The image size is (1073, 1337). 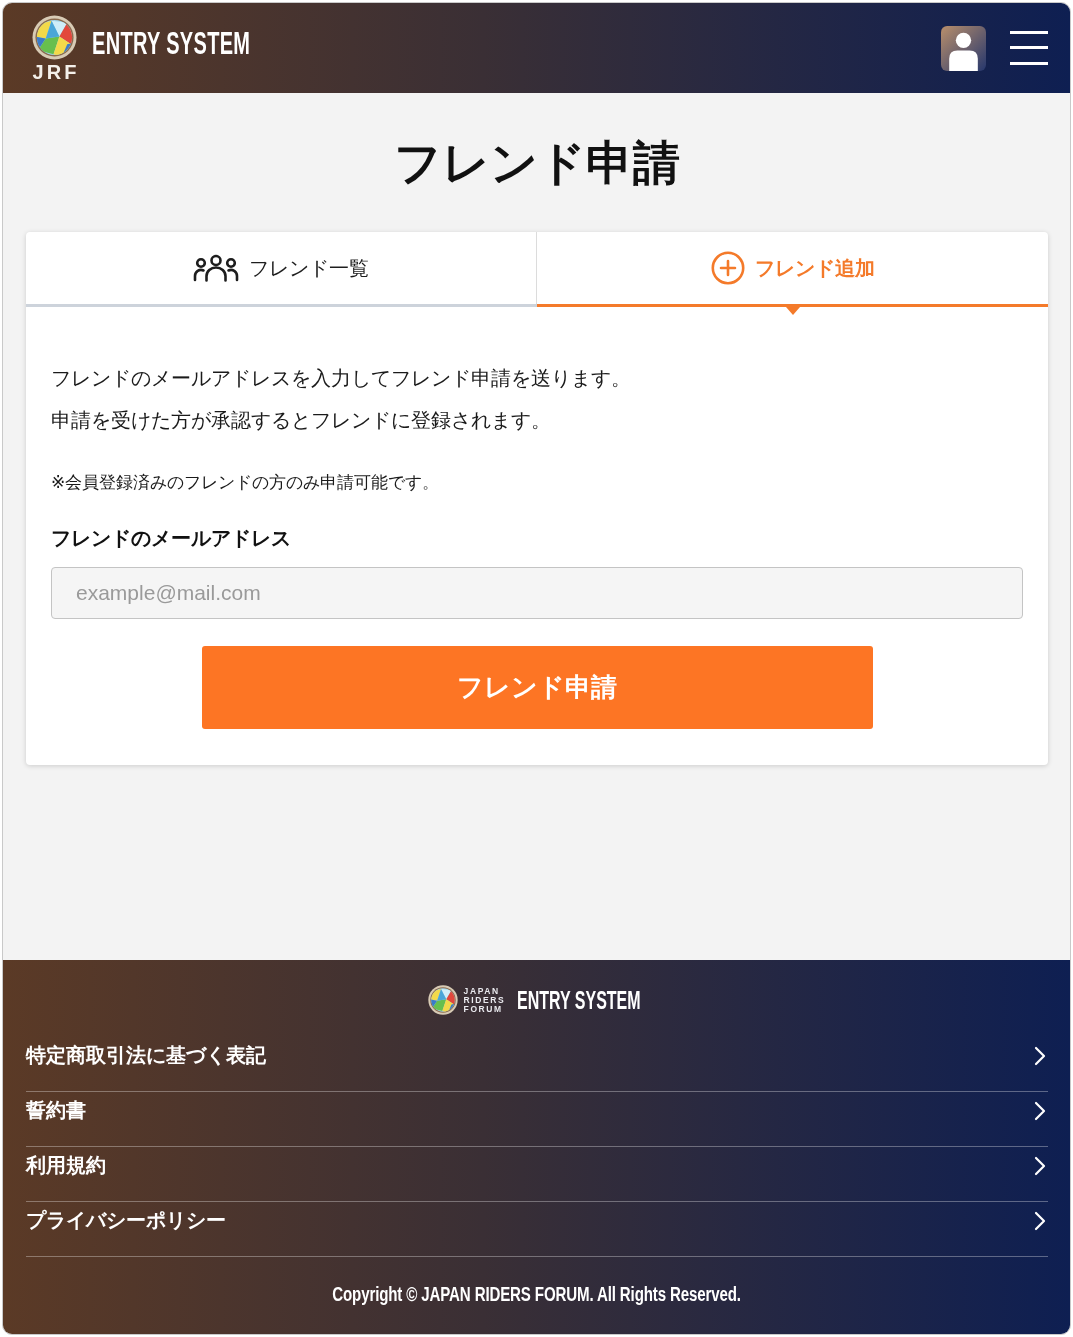 What do you see at coordinates (537, 1119) in the screenshot?
I see `footer-link: 誓約書` at bounding box center [537, 1119].